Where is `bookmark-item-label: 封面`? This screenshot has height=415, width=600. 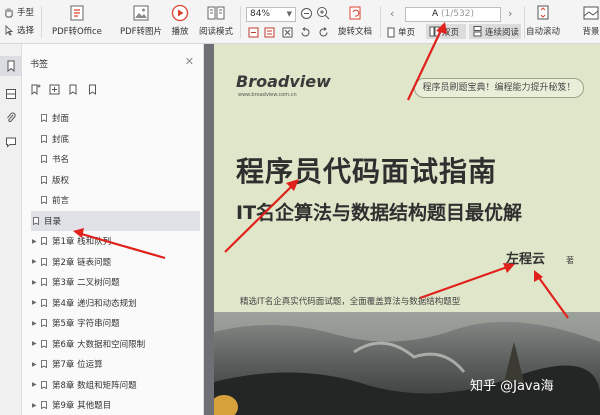 bookmark-item-label: 封面 is located at coordinates (61, 119).